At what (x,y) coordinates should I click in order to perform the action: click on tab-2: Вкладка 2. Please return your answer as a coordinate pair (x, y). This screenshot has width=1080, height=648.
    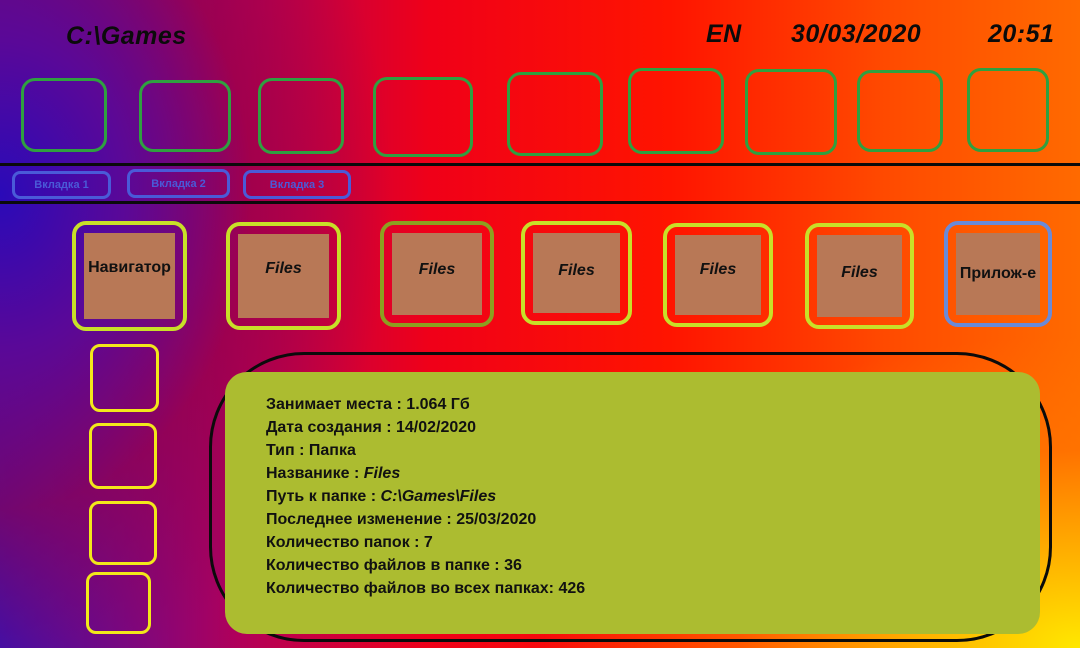
    Looking at the image, I should click on (178, 183).